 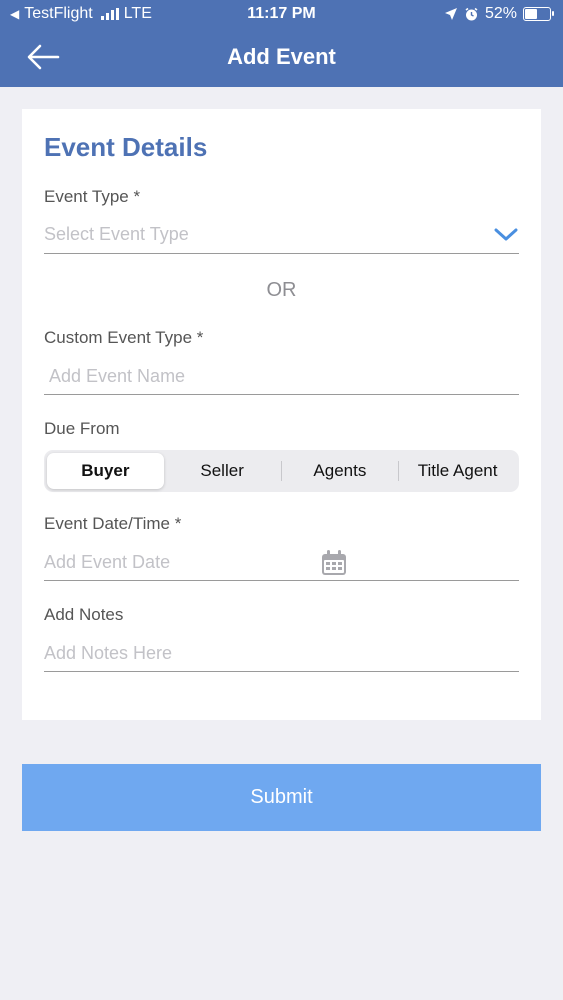 What do you see at coordinates (457, 471) in the screenshot?
I see `segment-title-agent: Title Agent` at bounding box center [457, 471].